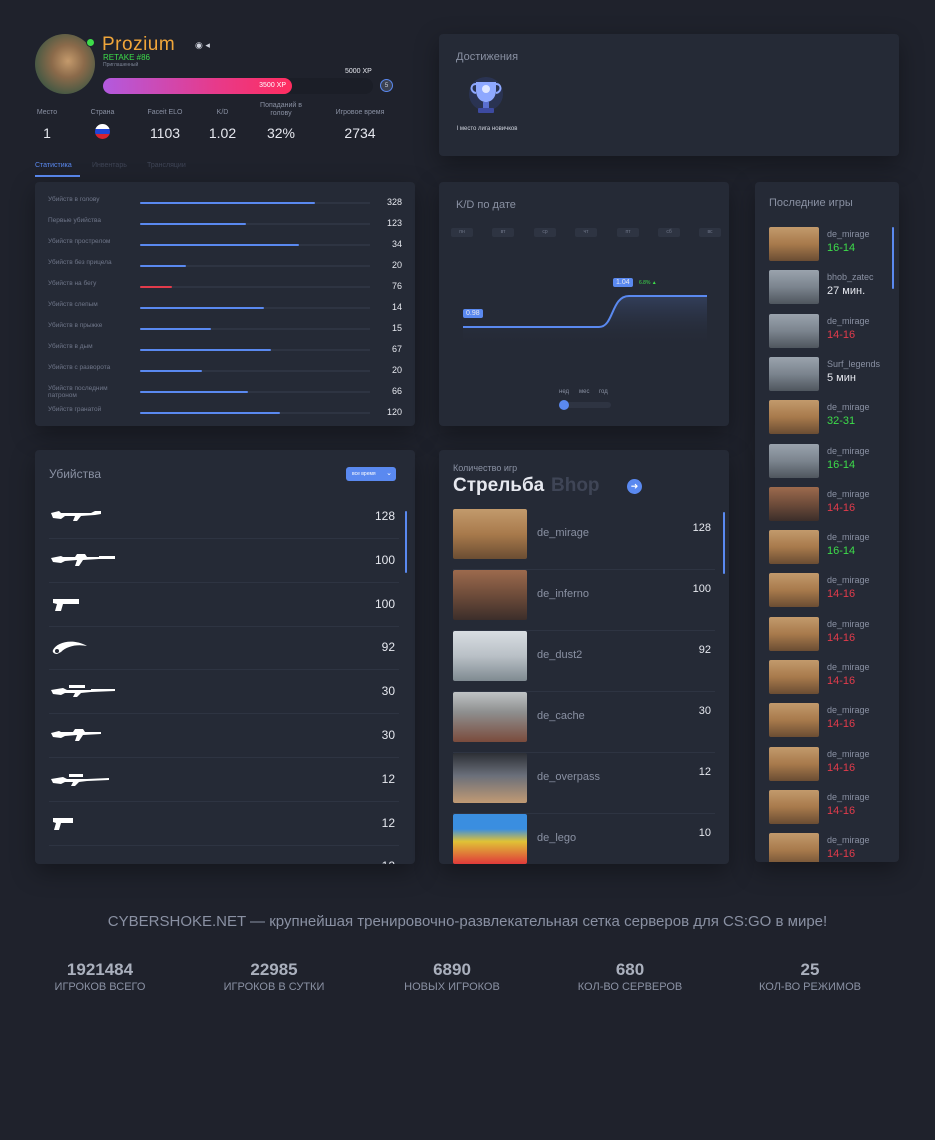 This screenshot has width=935, height=1140. What do you see at coordinates (811, 203) in the screenshot?
I see `recent-games-title: Последние игры` at bounding box center [811, 203].